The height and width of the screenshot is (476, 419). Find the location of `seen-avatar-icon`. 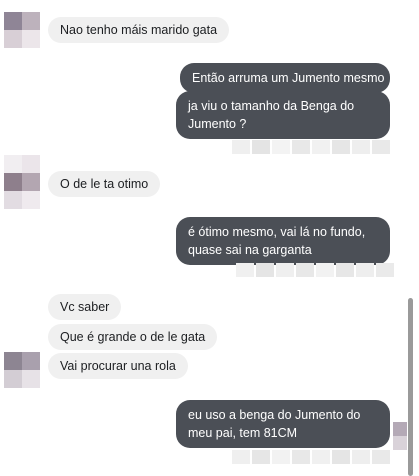

seen-avatar-icon is located at coordinates (400, 436).